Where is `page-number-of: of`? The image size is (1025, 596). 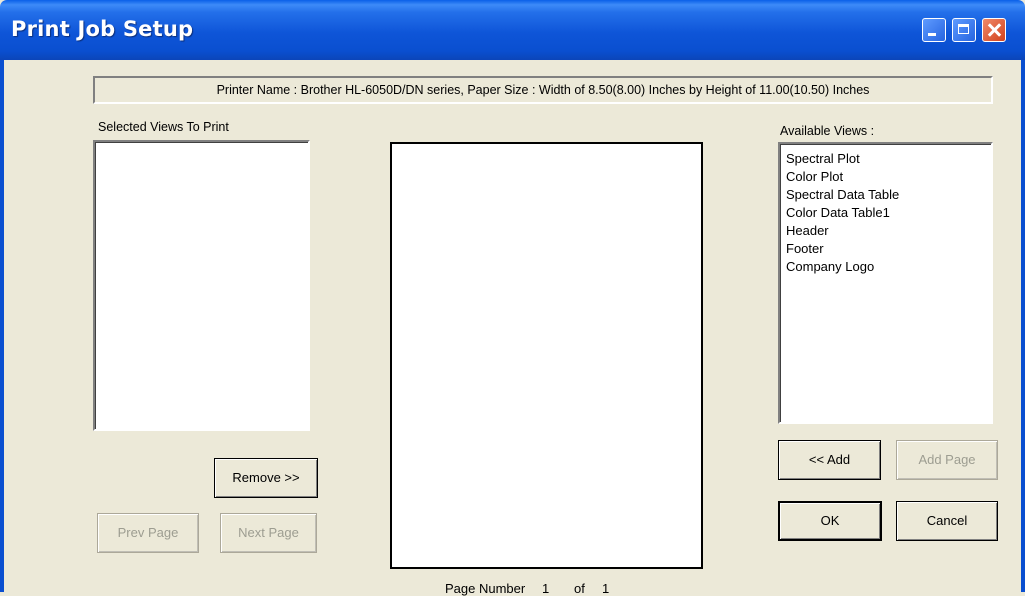
page-number-of: of is located at coordinates (579, 588).